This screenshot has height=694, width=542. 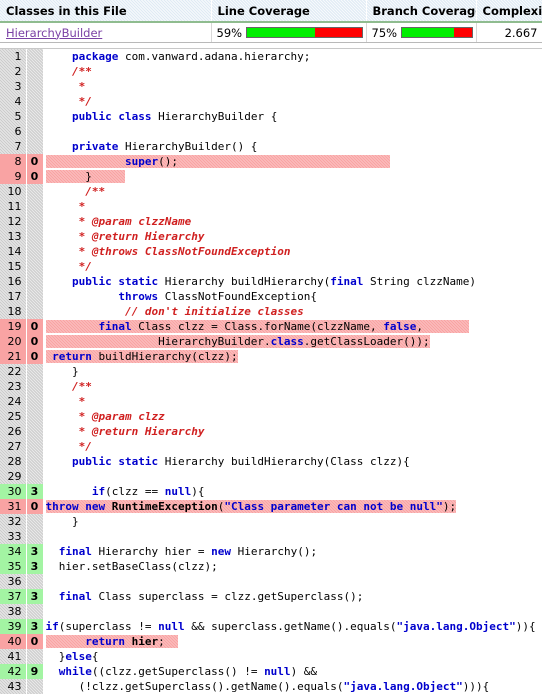 I want to click on complexity-cell: 2.667, so click(x=509, y=32).